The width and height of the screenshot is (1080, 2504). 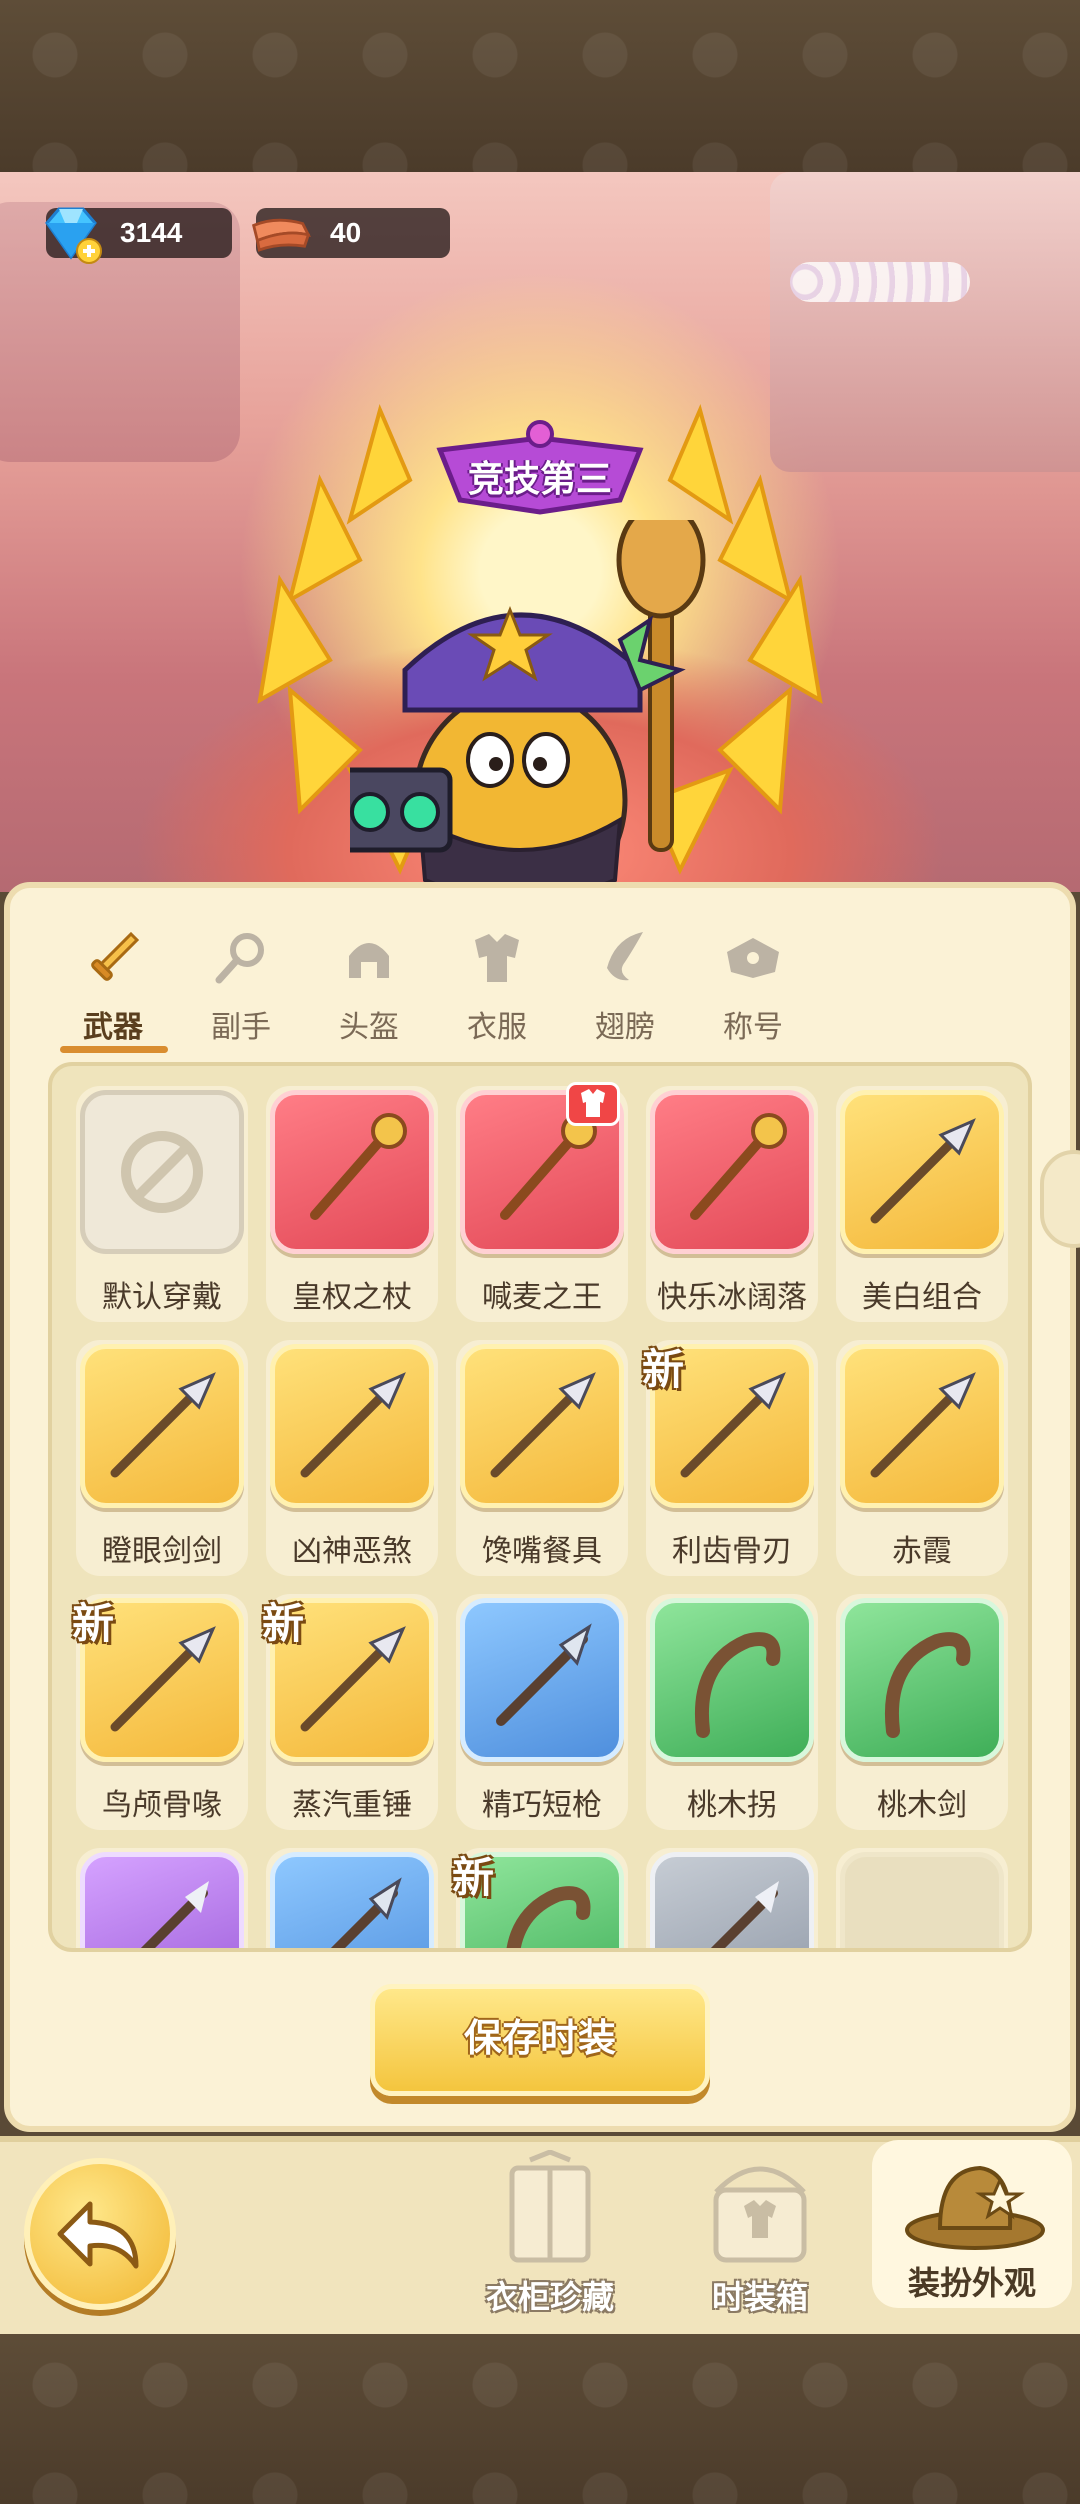 I want to click on back-button, so click(x=100, y=2234).